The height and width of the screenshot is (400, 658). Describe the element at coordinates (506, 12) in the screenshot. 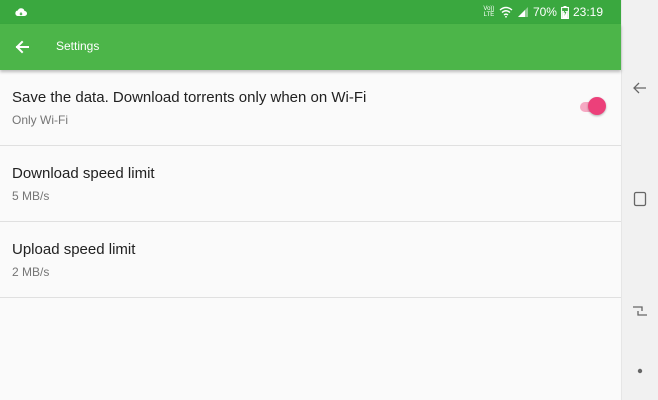

I see `wifi-icon` at that location.